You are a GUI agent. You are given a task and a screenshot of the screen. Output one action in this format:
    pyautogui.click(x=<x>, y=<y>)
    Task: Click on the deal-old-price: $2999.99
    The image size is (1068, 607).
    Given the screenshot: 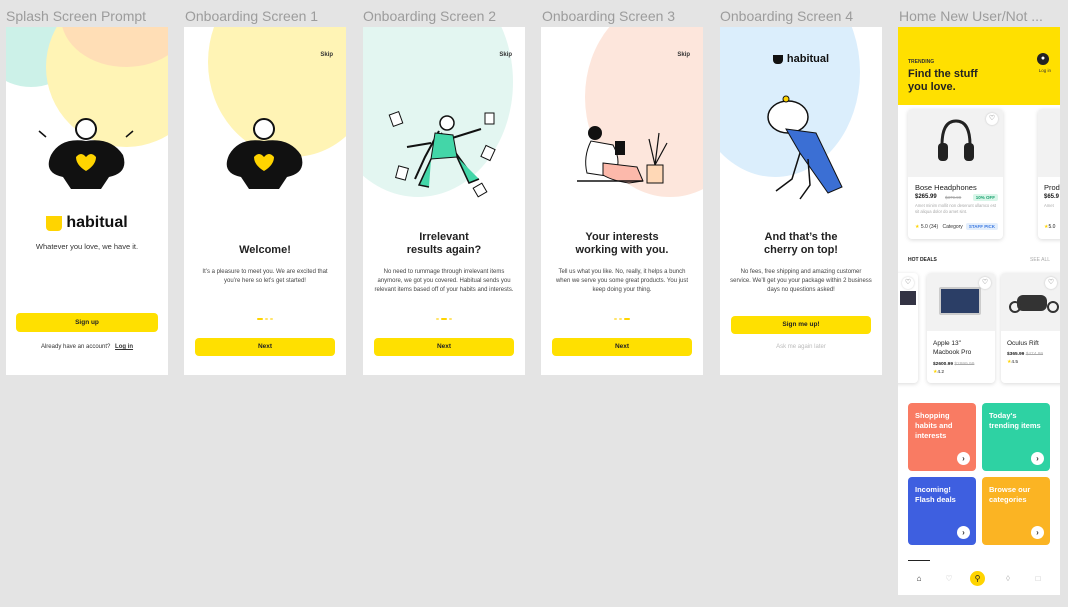 What is the action you would take?
    pyautogui.click(x=964, y=364)
    